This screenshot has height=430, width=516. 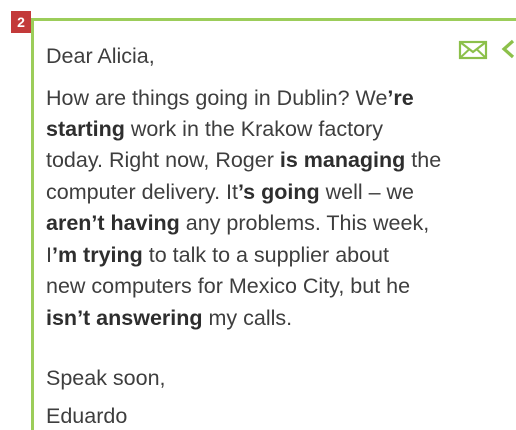 What do you see at coordinates (247, 318) in the screenshot?
I see `body-text: my calls.` at bounding box center [247, 318].